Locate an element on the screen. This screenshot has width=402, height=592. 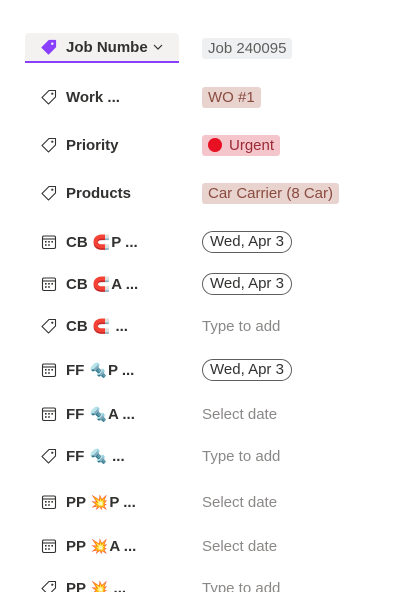
field-value-pp-a: Select date is located at coordinates (239, 546).